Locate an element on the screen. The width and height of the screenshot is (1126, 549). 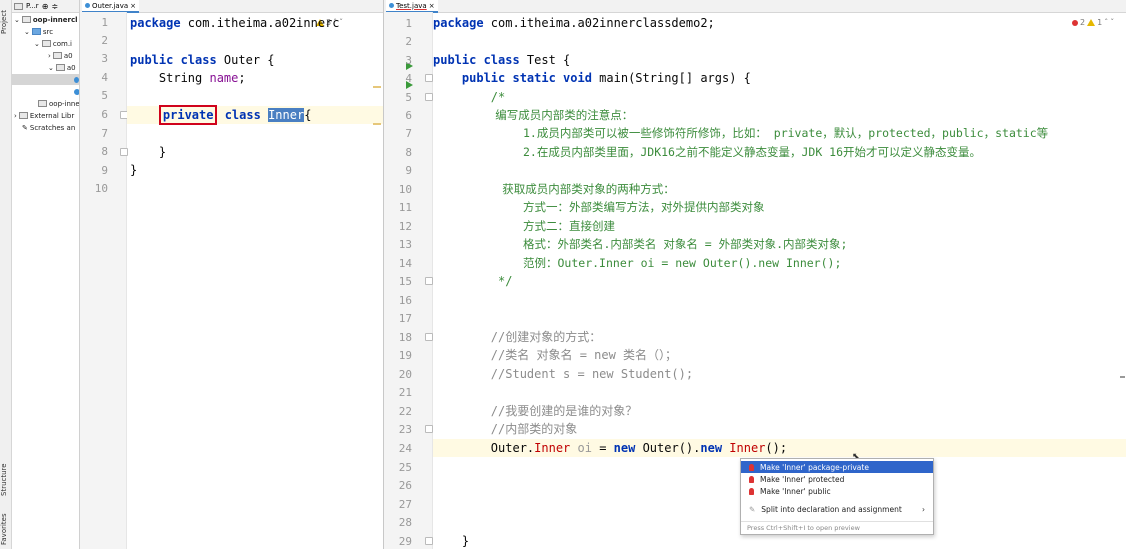
comment-line-19: //类名 对象名 = new 类名（）； is located at coordinates (555, 355).